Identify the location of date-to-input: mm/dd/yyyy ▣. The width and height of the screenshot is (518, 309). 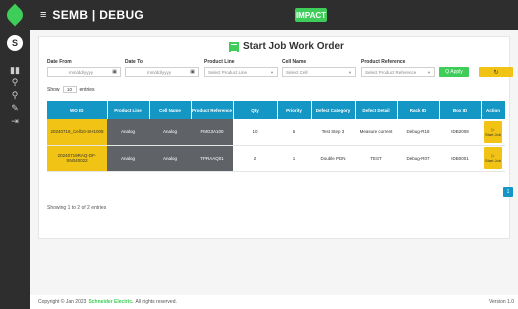
(162, 72).